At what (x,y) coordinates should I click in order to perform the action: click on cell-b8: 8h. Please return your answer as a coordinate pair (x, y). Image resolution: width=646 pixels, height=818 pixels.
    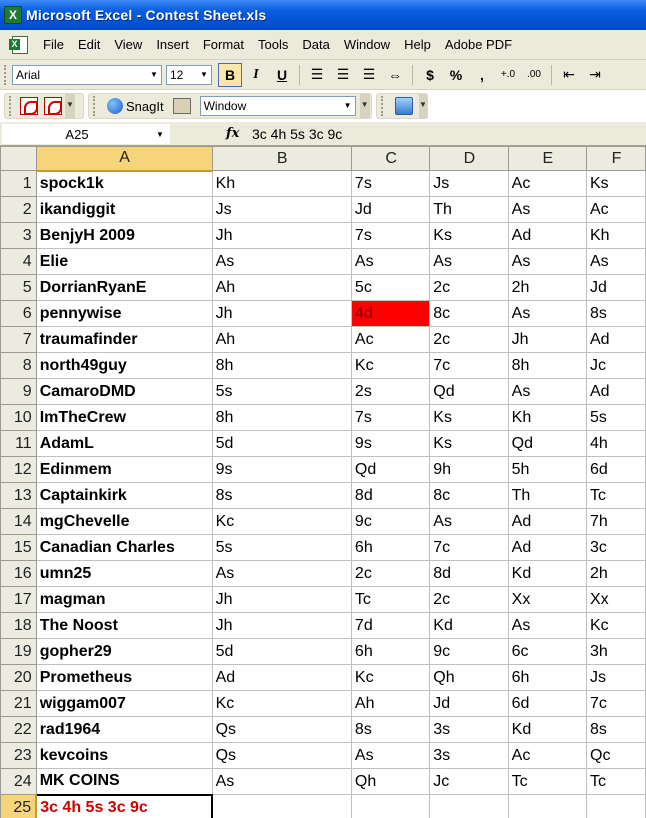
    Looking at the image, I should click on (281, 365).